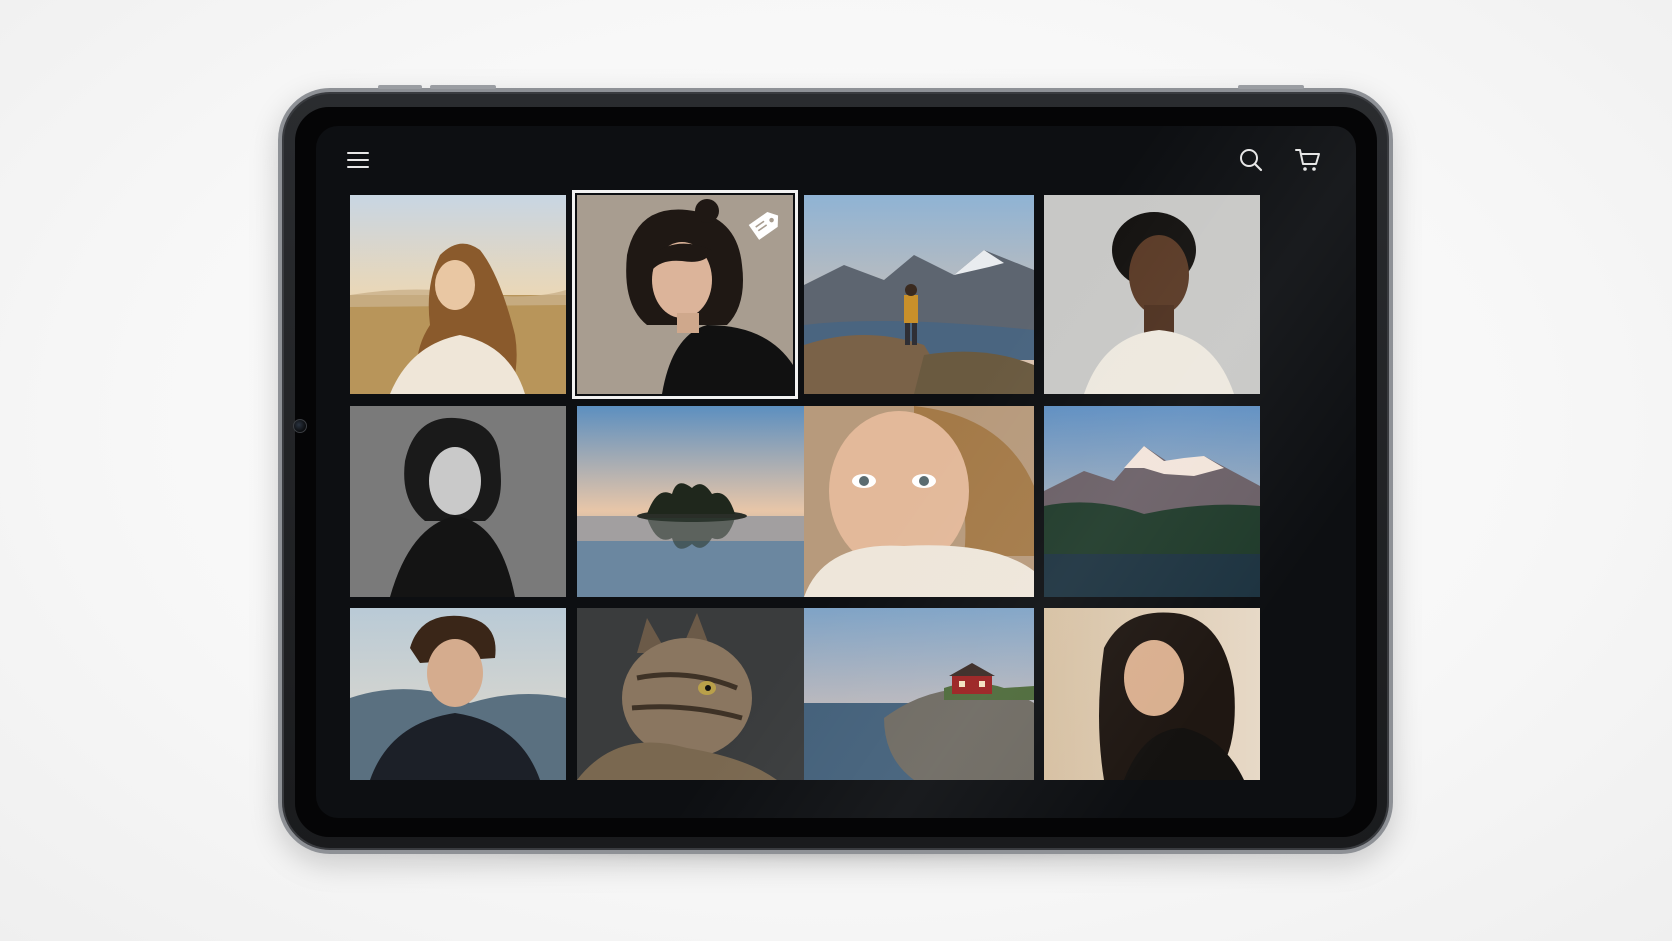  I want to click on woman-black-white-portrait-photo, so click(458, 501).